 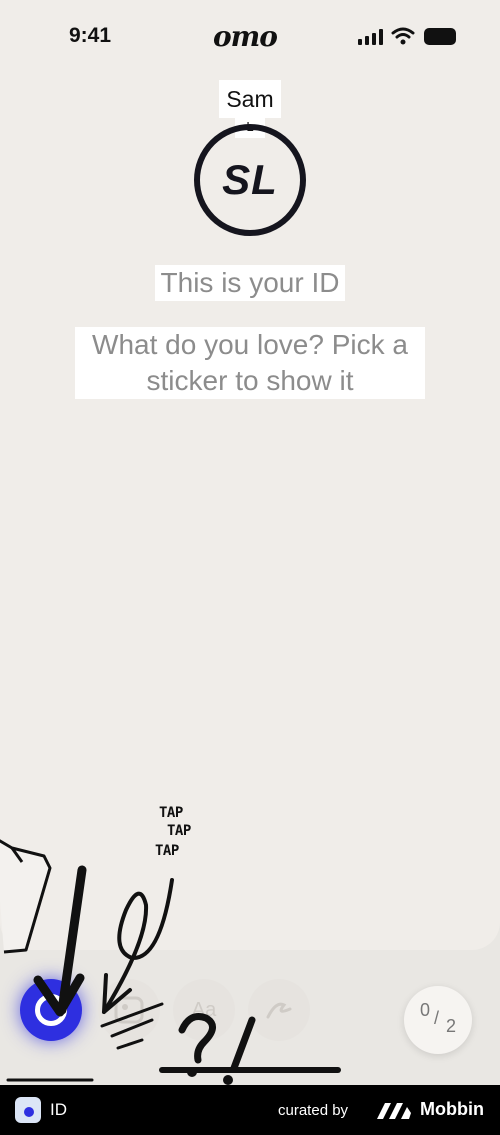 I want to click on app-logo: omo, so click(x=245, y=36).